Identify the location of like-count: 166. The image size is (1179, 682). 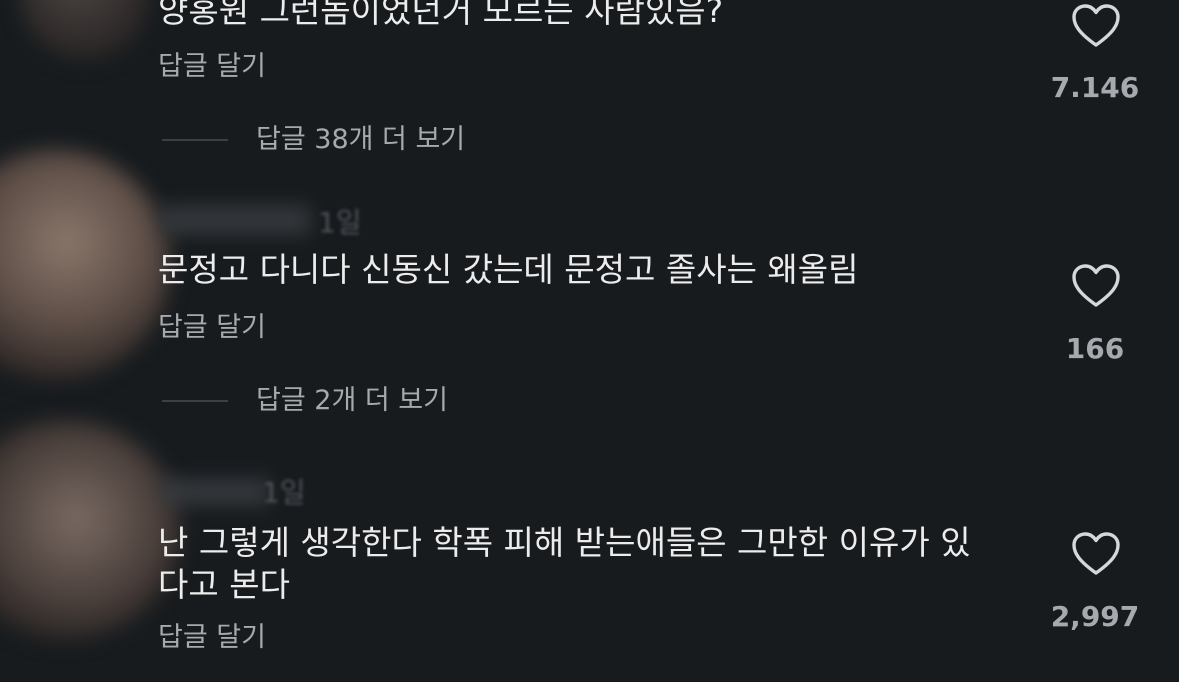
(1095, 348).